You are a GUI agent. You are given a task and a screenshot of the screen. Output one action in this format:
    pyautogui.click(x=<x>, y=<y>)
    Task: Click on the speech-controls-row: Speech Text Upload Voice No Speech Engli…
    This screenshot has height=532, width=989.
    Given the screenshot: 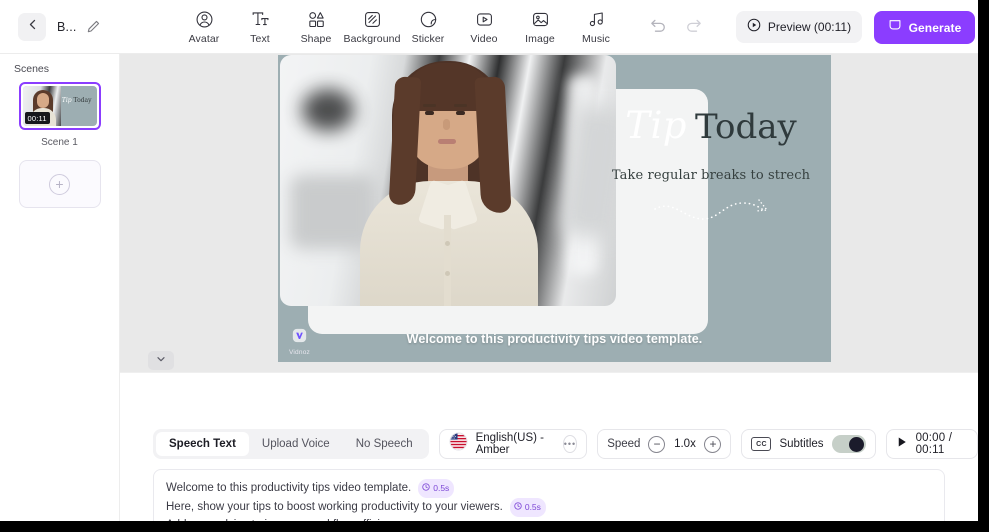 What is the action you would take?
    pyautogui.click(x=565, y=444)
    